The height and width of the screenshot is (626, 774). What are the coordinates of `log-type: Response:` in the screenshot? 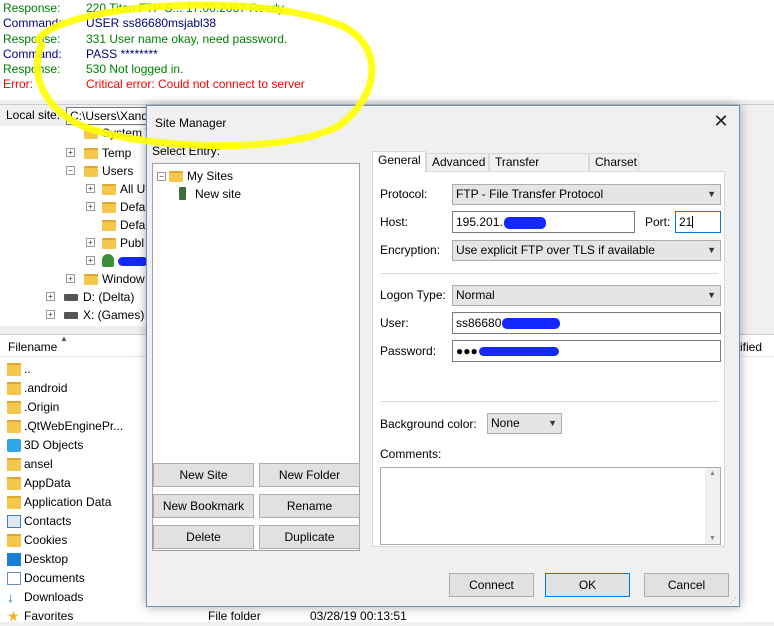 It's located at (32, 8).